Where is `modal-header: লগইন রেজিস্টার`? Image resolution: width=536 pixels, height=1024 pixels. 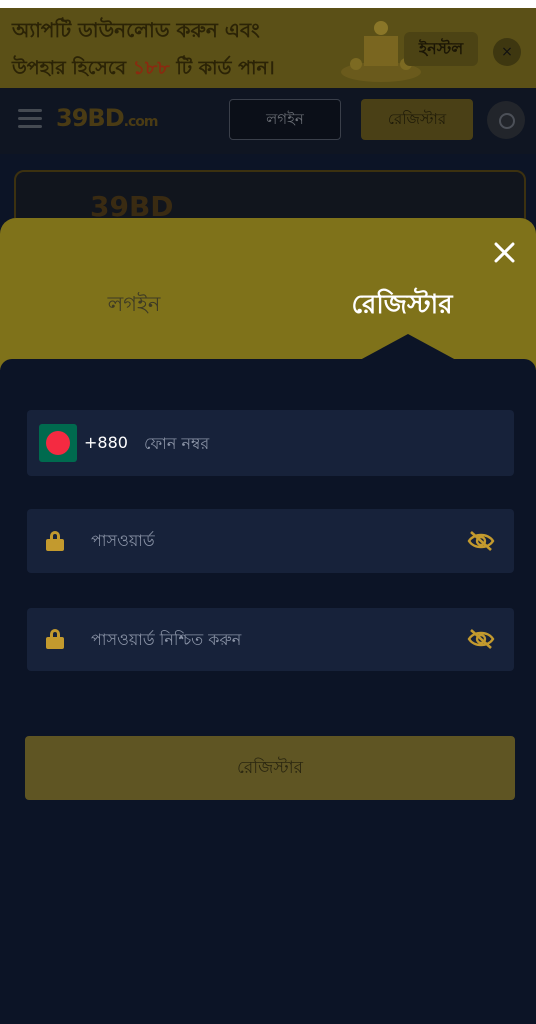
modal-header: লগইন রেজিস্টার is located at coordinates (268, 294).